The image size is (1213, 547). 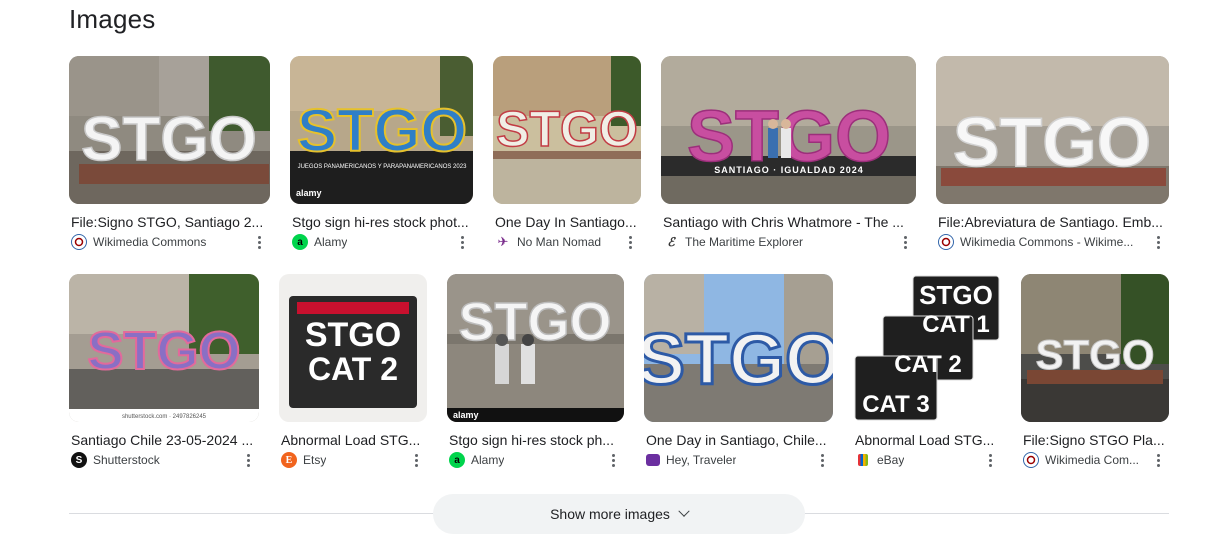 I want to click on suitcase-icon, so click(x=653, y=460).